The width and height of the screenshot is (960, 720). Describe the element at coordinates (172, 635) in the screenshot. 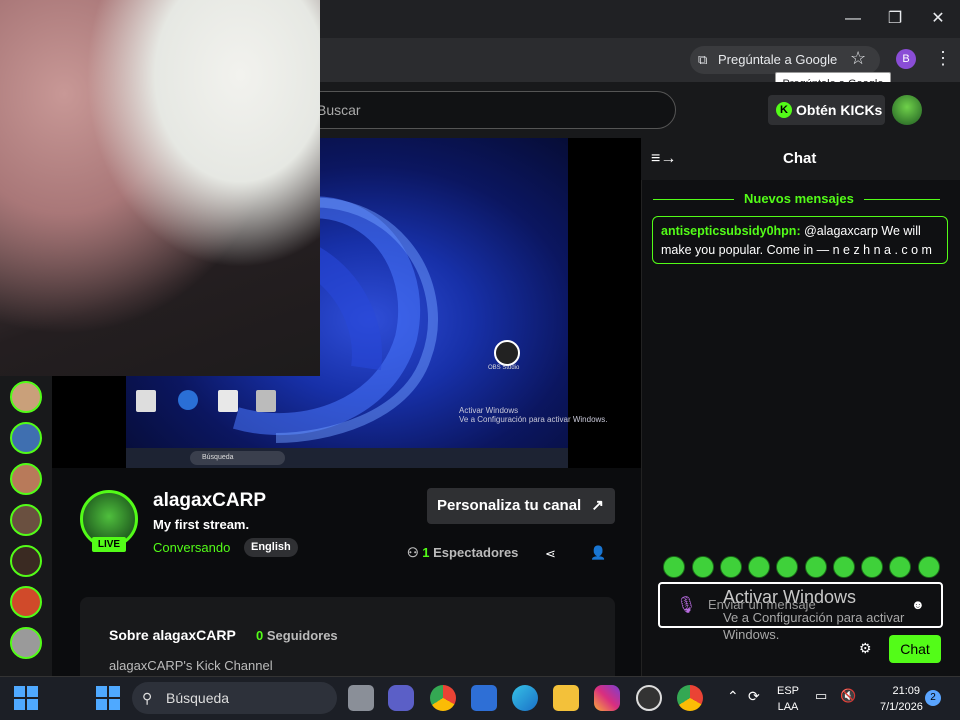

I see `about-title: Sobre alagaxCARP` at that location.